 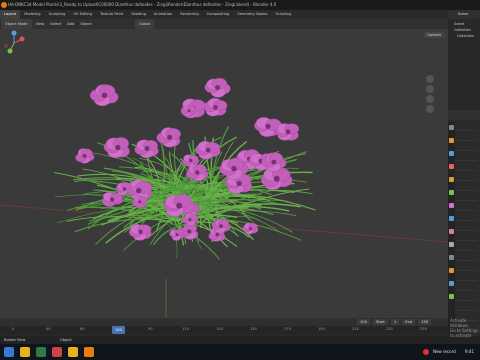 I want to click on record-icon, so click(x=425, y=352).